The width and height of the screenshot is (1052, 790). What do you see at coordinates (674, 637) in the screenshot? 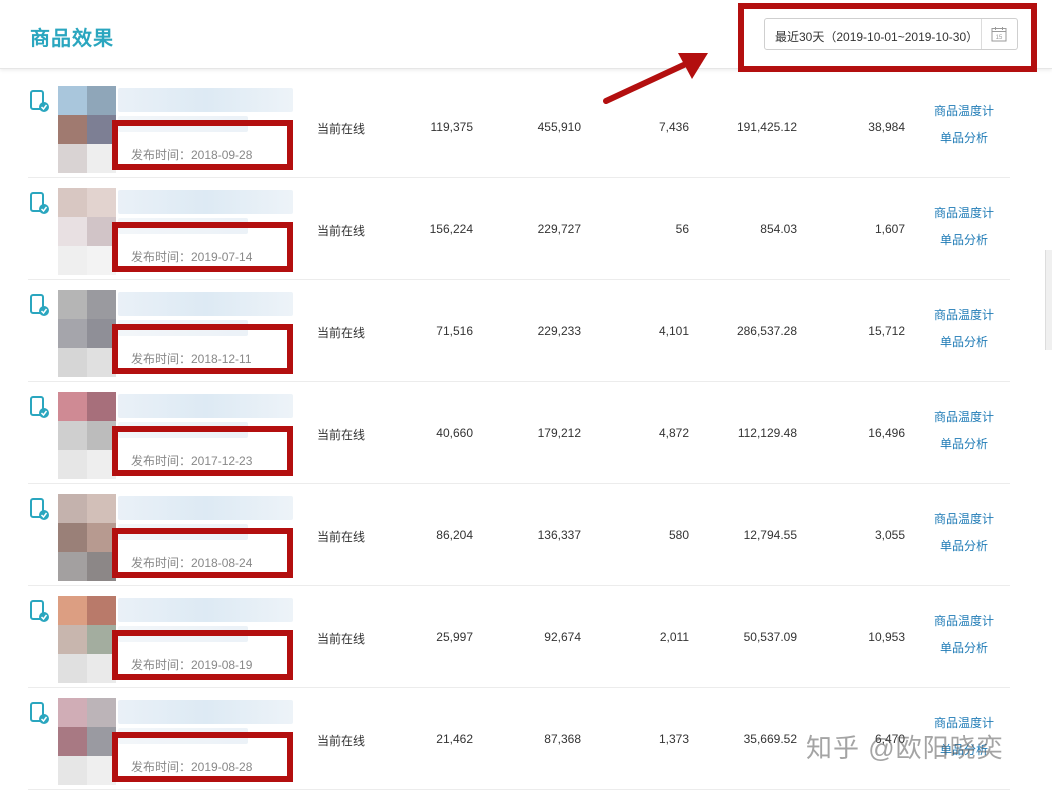
I see `metric-3: 2,011` at bounding box center [674, 637].